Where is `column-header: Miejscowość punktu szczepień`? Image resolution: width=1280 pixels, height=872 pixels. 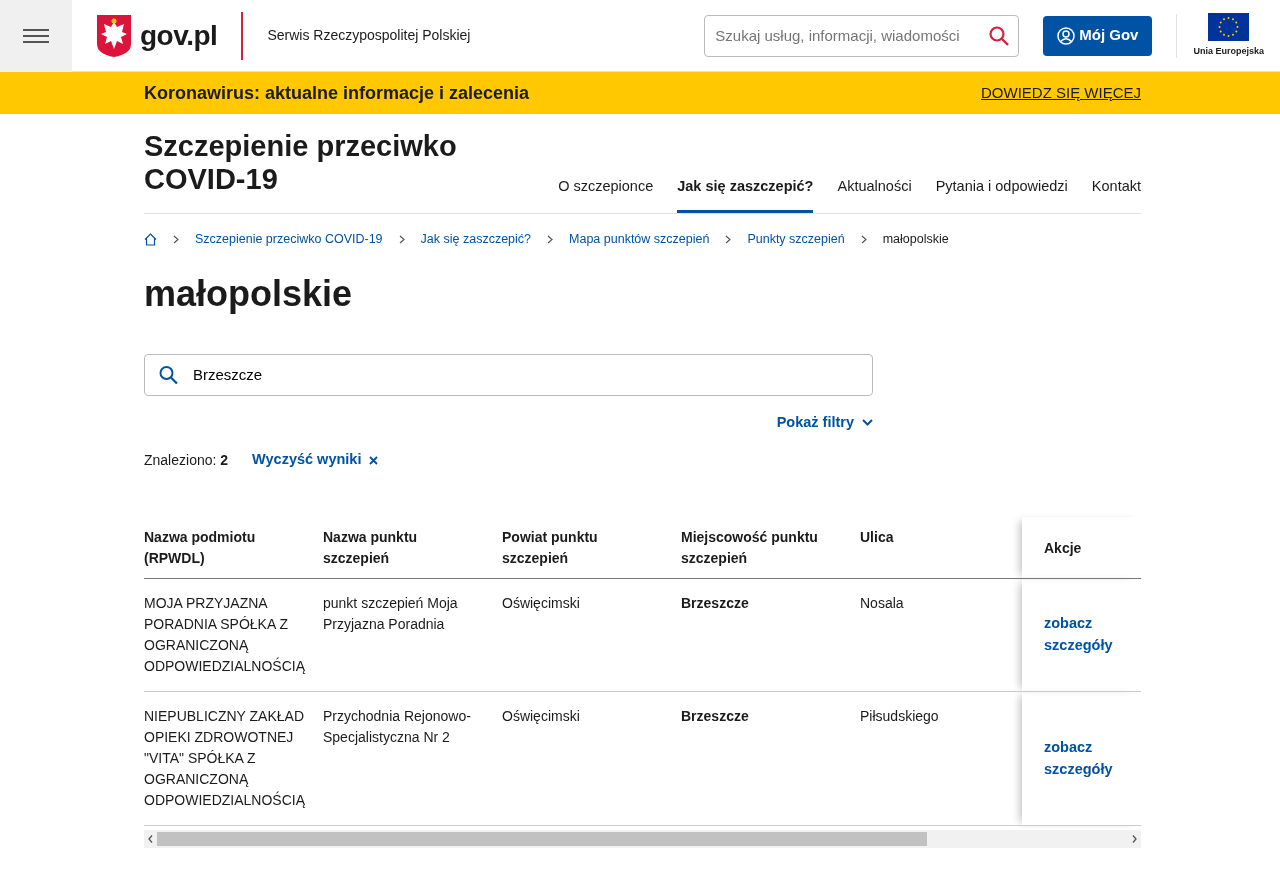
column-header: Miejscowość punktu szczepień is located at coordinates (770, 548).